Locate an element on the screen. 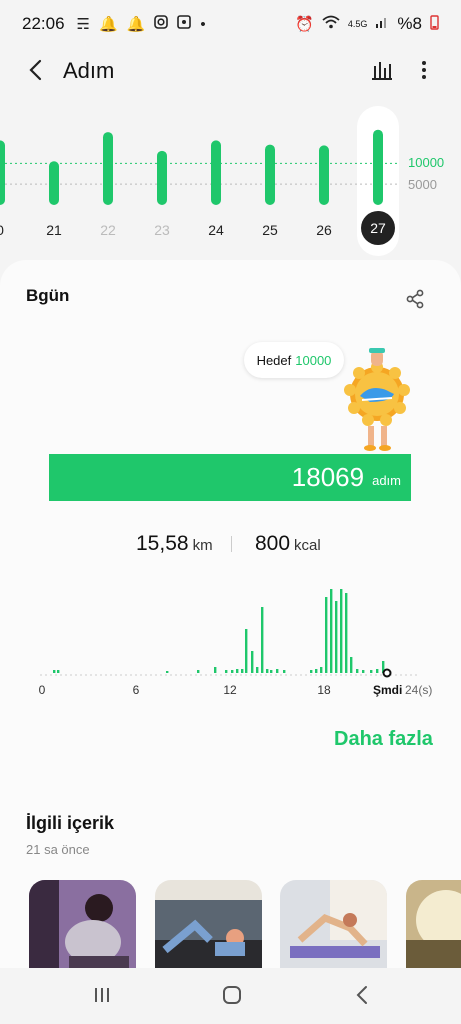  alarm-icon: ⏰ is located at coordinates (304, 24).